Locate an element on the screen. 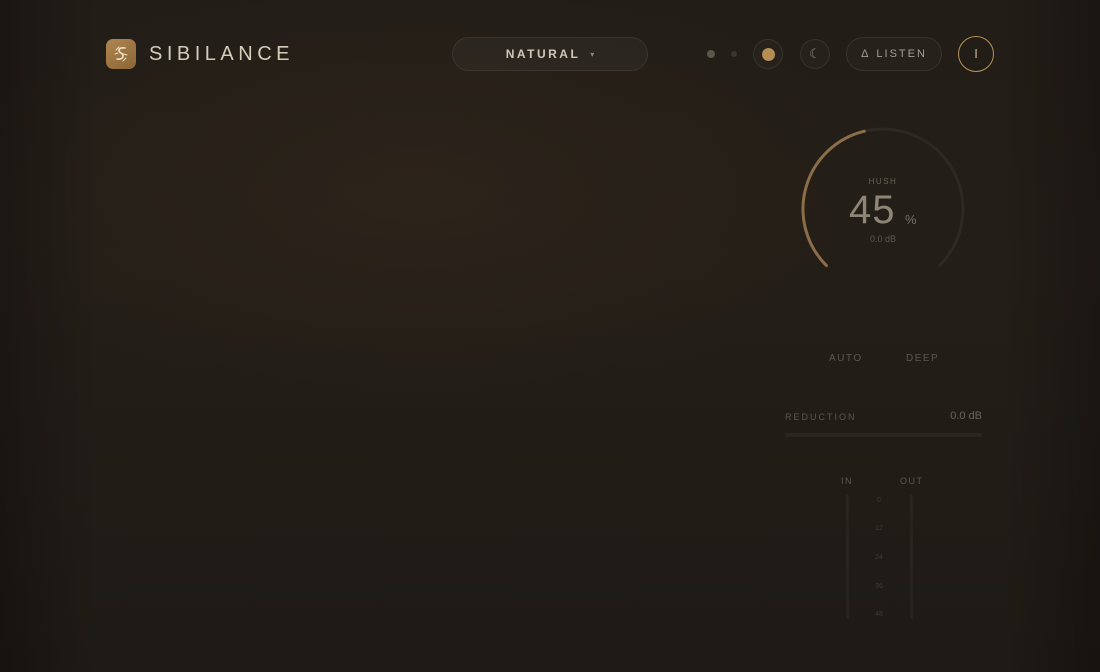  reduction-value: 0.0 dB is located at coordinates (966, 416).